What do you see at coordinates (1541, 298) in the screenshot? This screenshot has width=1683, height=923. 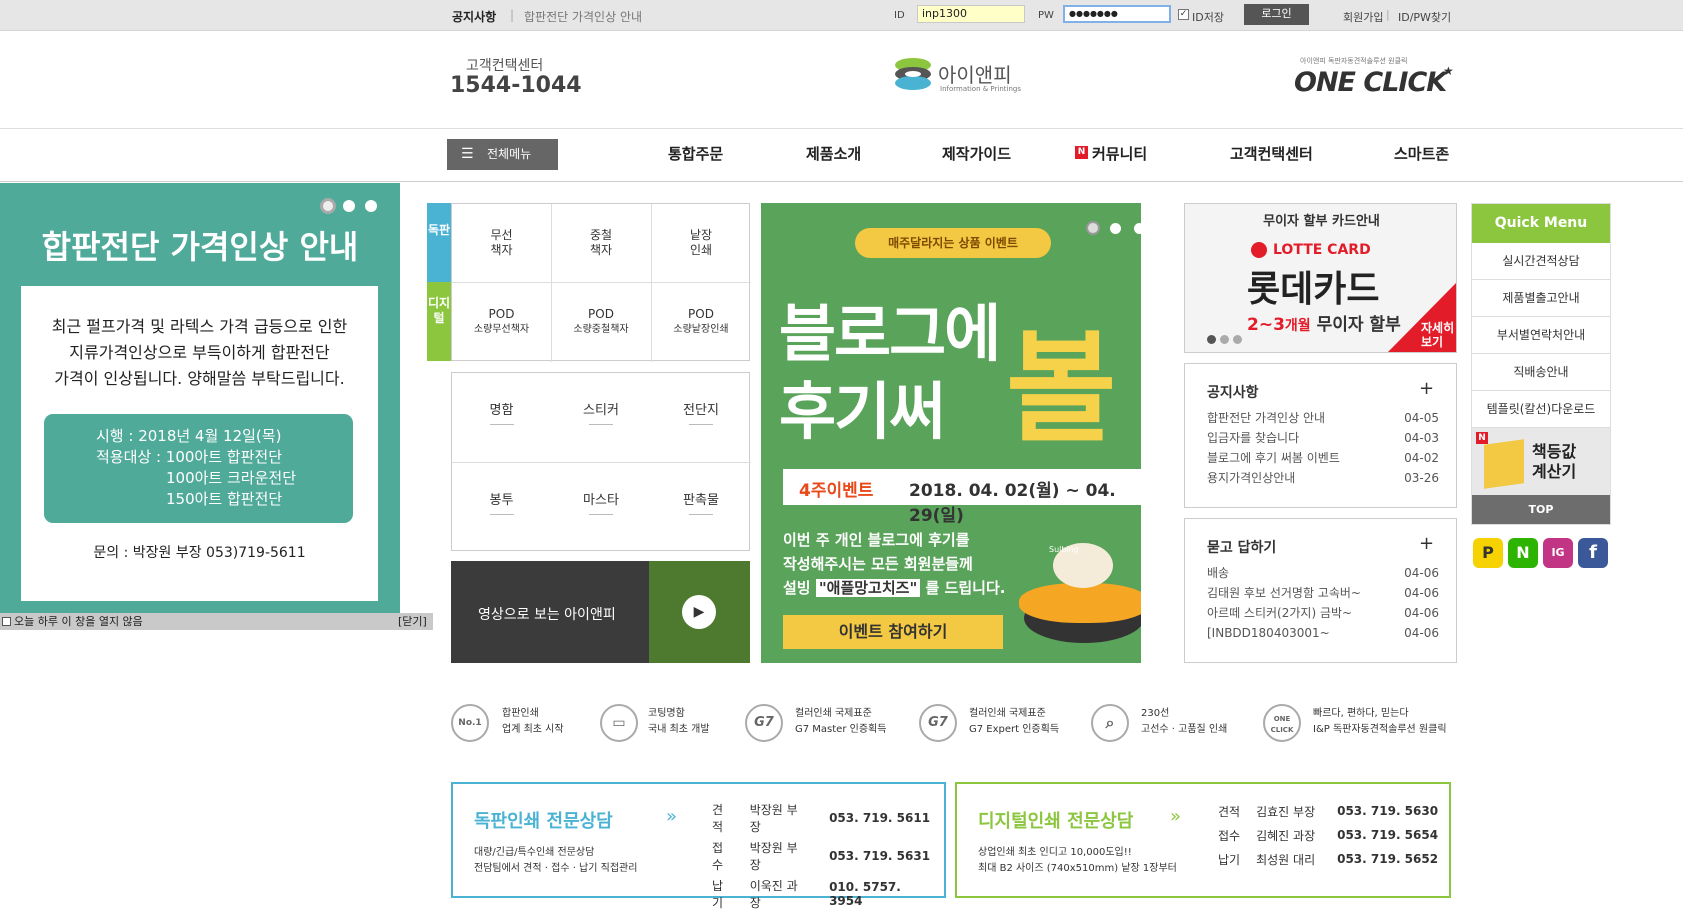 I see `quick-menu-item: 제품별출고안내` at bounding box center [1541, 298].